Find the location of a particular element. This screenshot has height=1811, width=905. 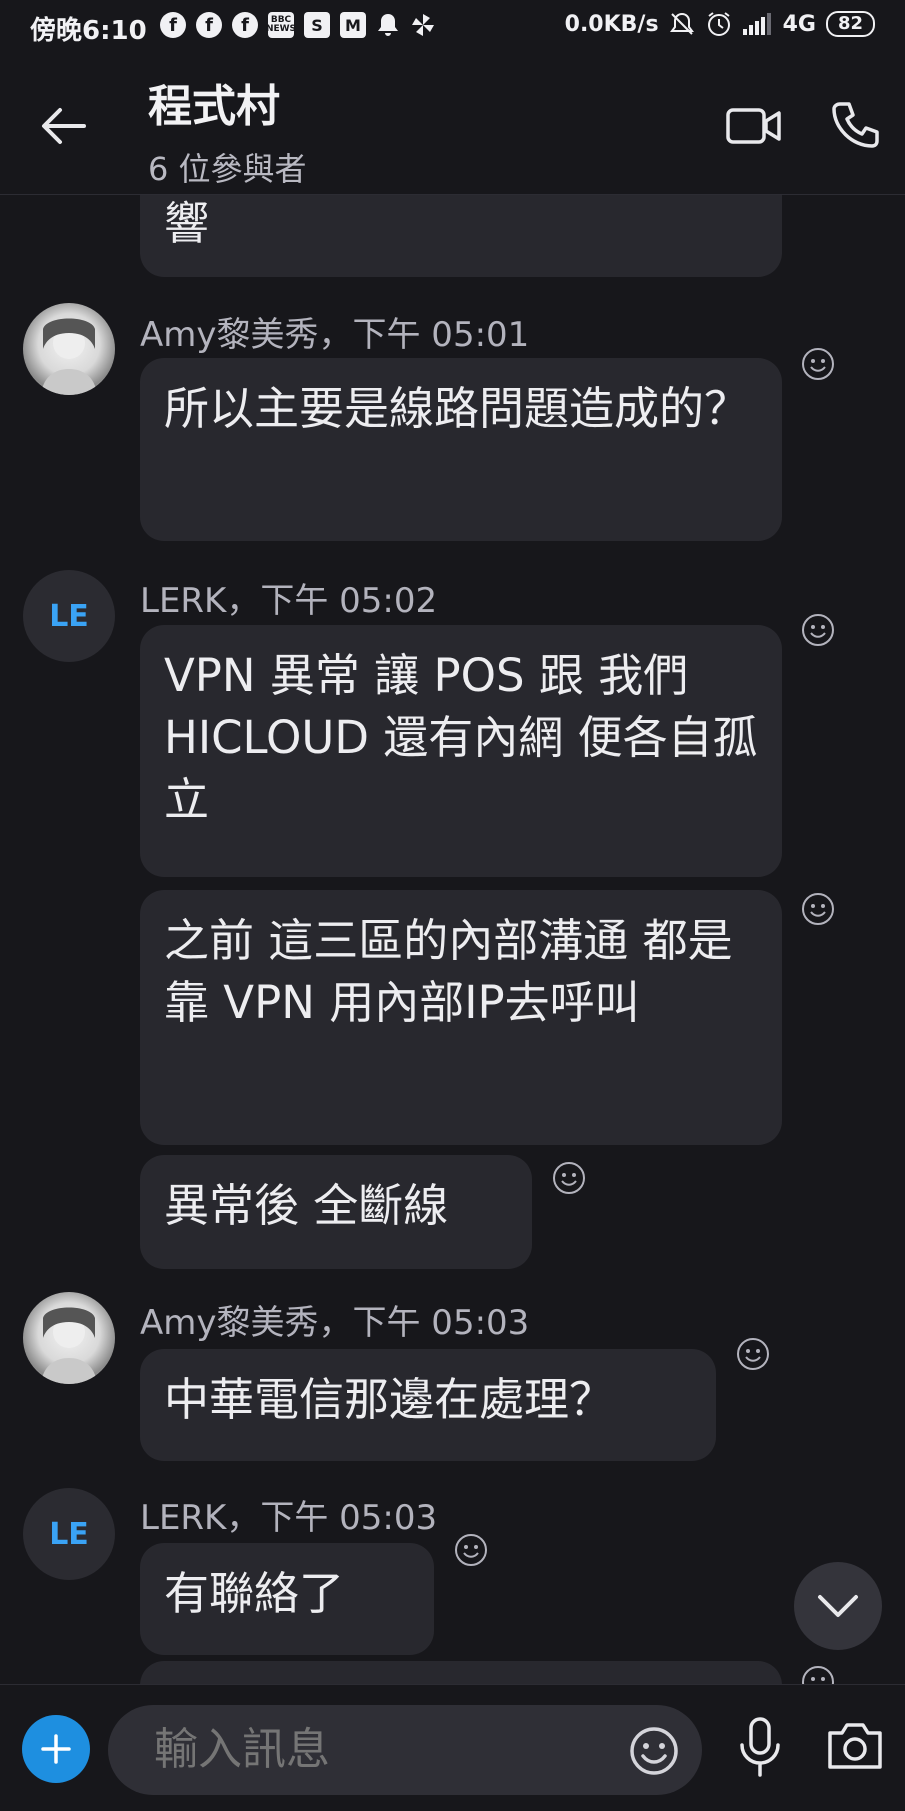

message-bubble: 有聯絡了 is located at coordinates (287, 1599).